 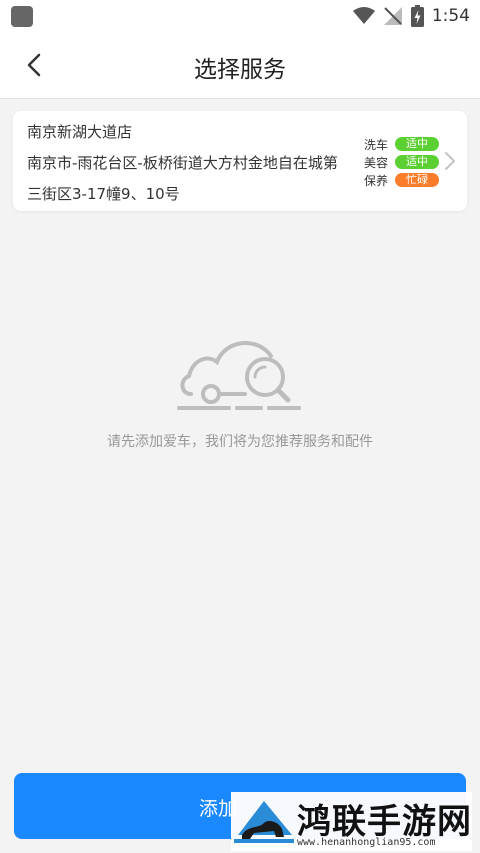 I want to click on chevron-right-icon, so click(x=450, y=161).